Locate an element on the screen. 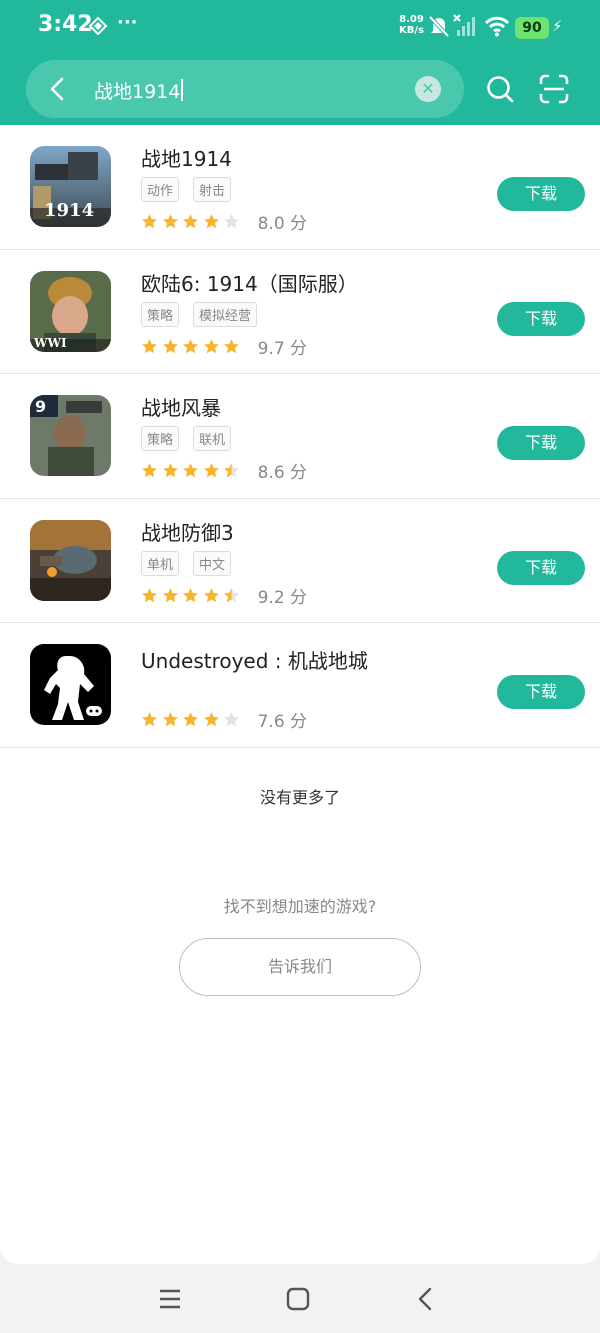 This screenshot has height=1333, width=600. scan-icon is located at coordinates (554, 89).